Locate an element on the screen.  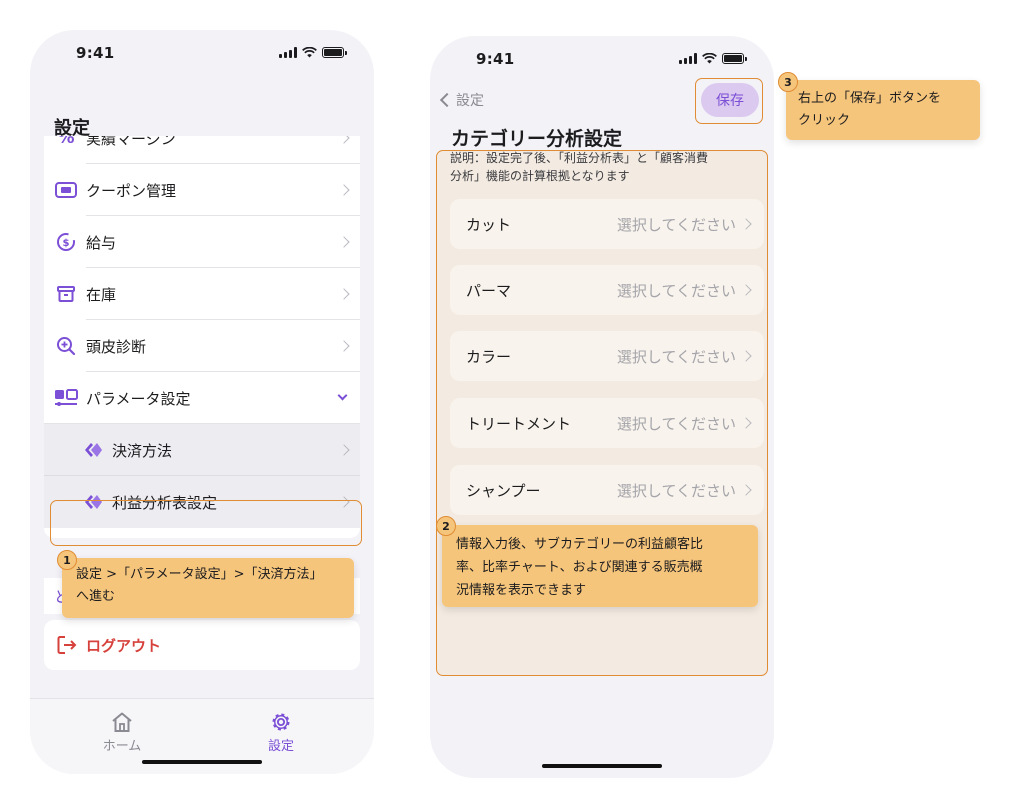
tab-home: ホーム is located at coordinates (122, 732).